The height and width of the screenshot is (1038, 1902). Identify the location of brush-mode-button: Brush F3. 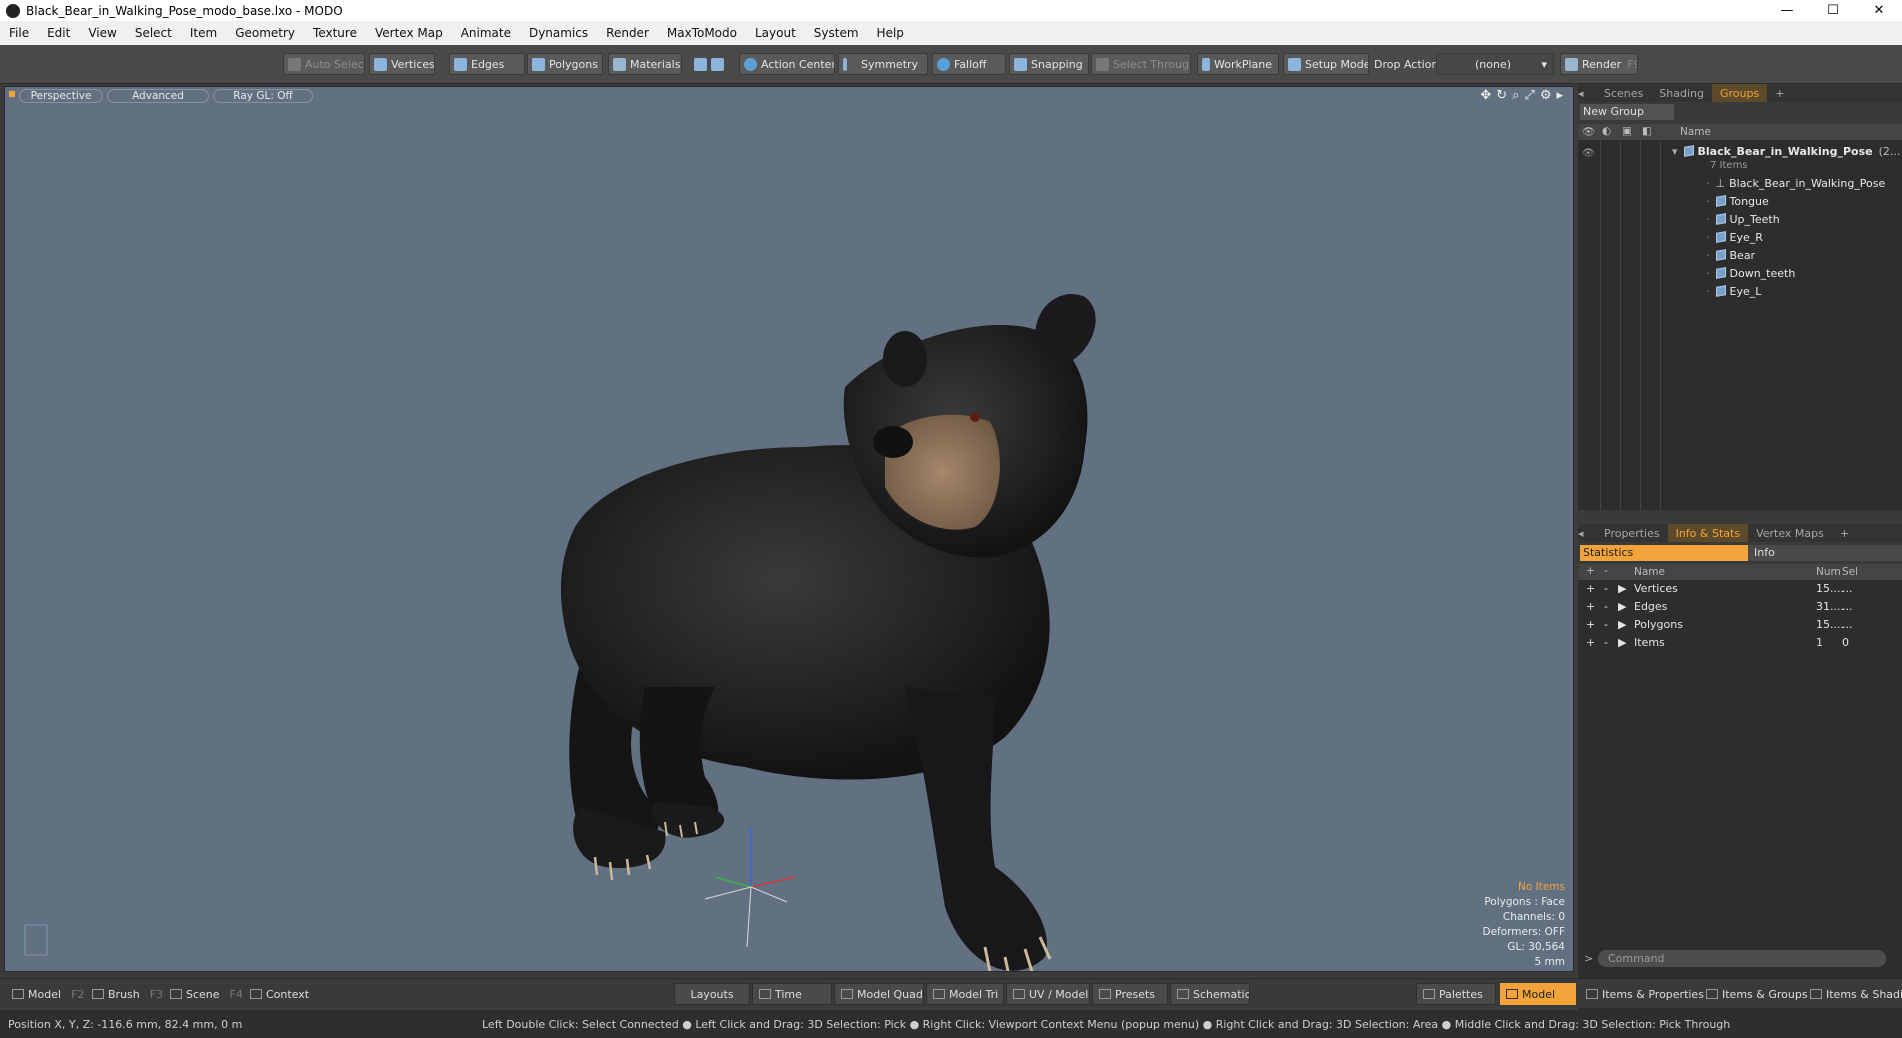
(127, 994).